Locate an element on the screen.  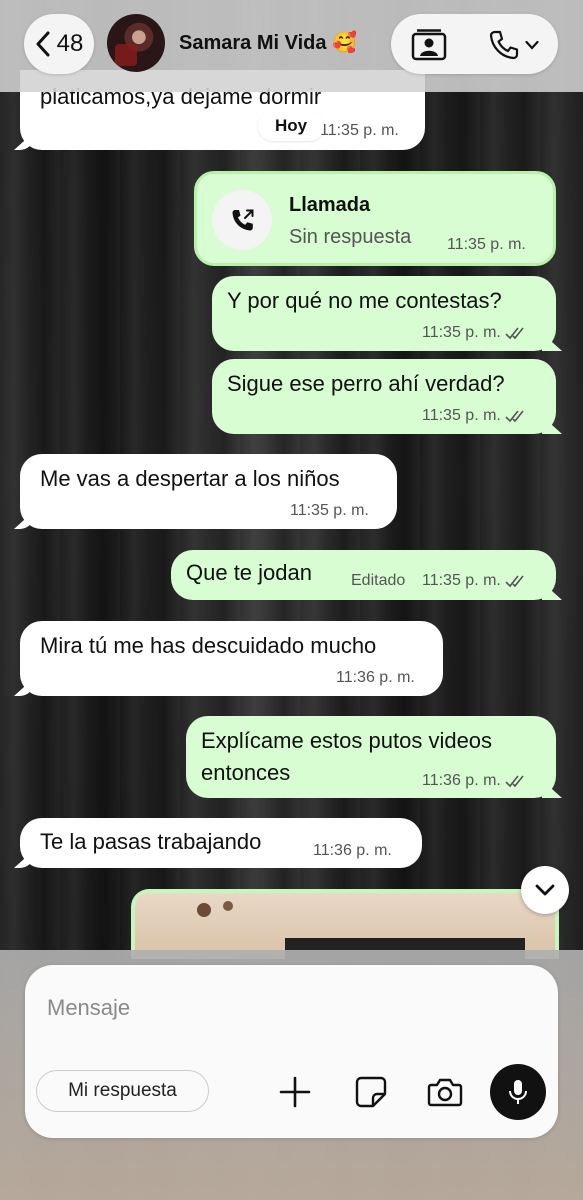
message-text: Sigue ese perro ahí verdad? is located at coordinates (366, 383).